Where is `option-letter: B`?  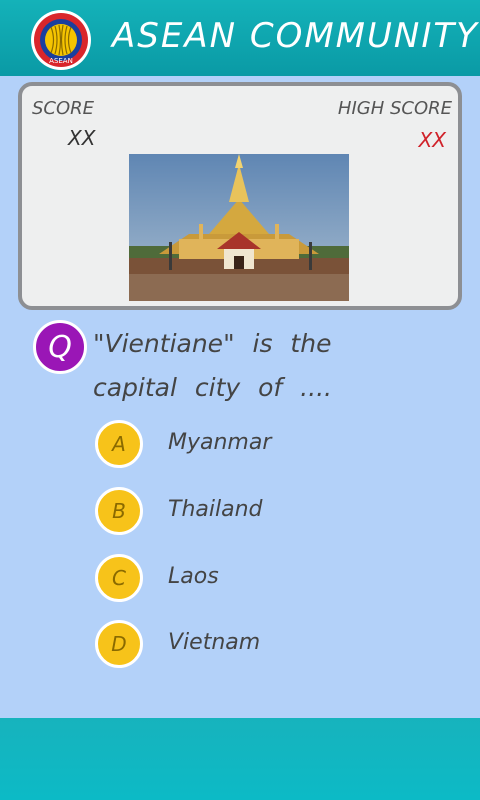
option-letter: B is located at coordinates (119, 511).